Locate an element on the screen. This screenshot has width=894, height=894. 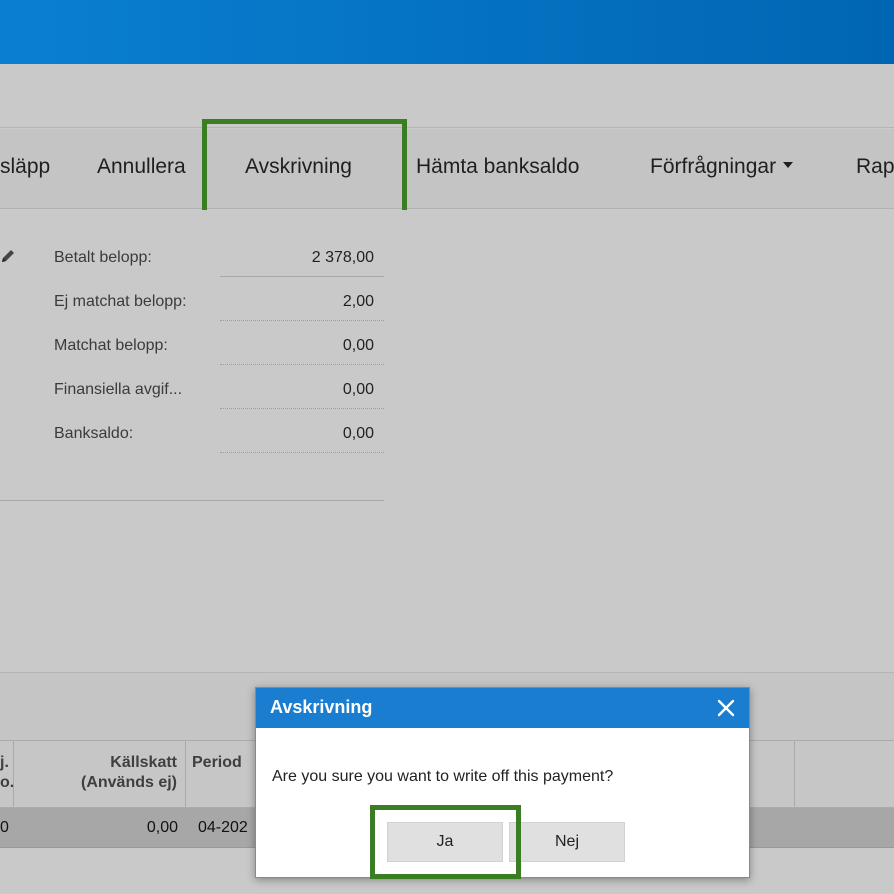
summary-row-paid-amount: Betalt belopp: 2 378,00 is located at coordinates (192, 243).